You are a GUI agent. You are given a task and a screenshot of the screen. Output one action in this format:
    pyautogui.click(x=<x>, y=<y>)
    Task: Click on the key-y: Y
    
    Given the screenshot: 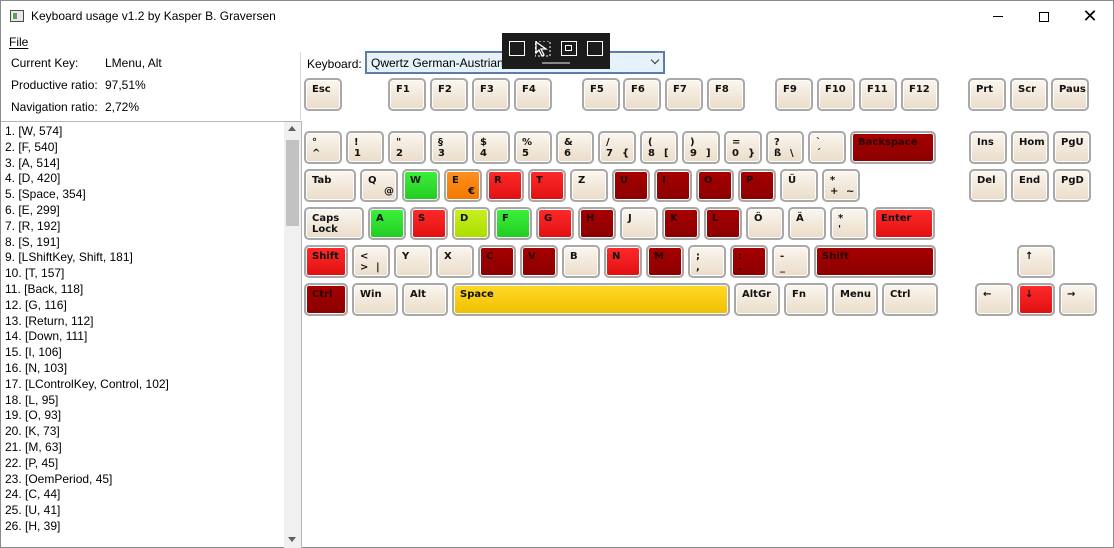 What is the action you would take?
    pyautogui.click(x=413, y=261)
    